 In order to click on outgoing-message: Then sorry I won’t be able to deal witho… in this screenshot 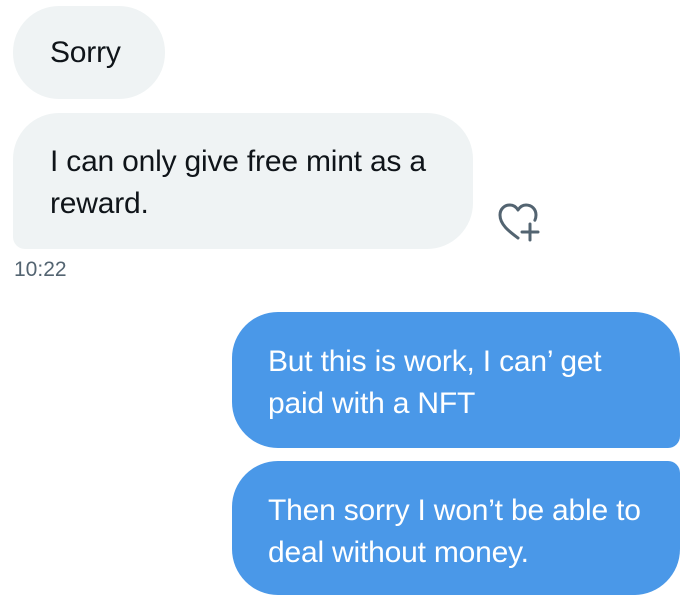, I will do `click(456, 528)`.